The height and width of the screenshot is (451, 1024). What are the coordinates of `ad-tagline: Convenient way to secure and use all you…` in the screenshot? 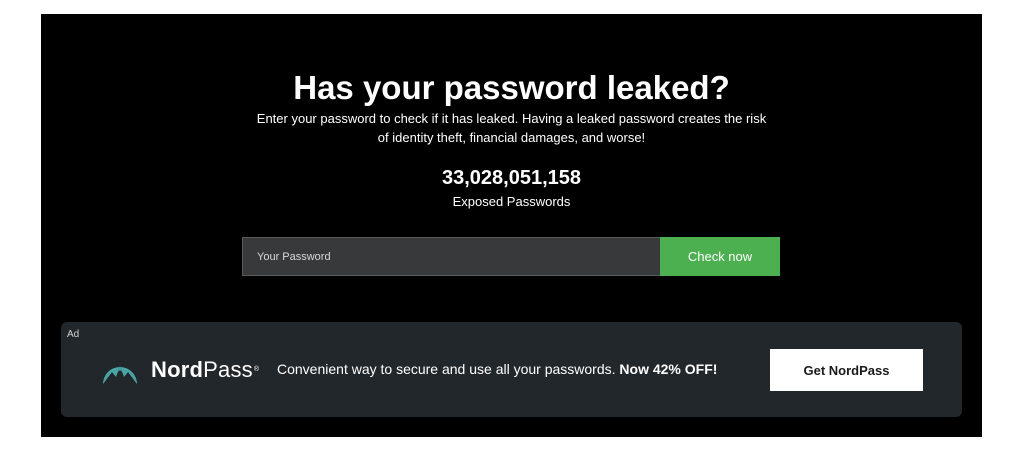 It's located at (497, 369).